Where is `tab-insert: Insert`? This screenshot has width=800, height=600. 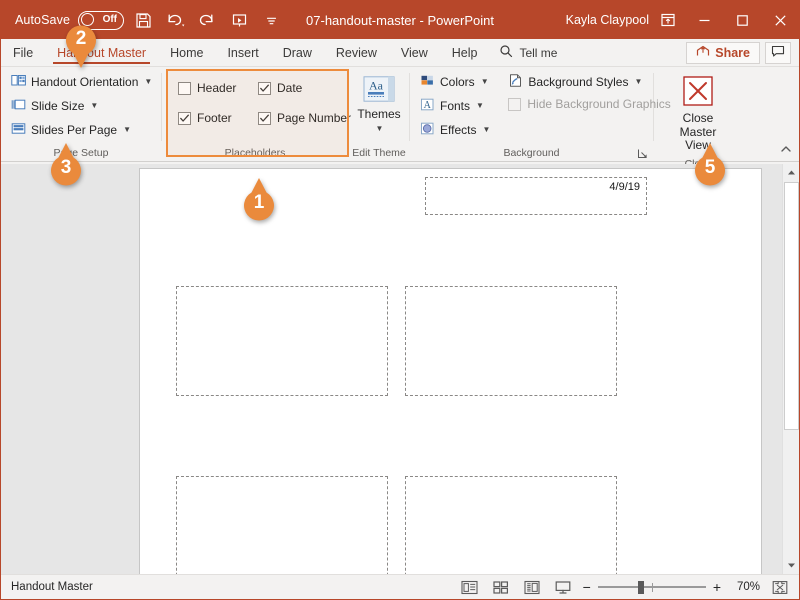
tab-insert: Insert is located at coordinates (242, 52).